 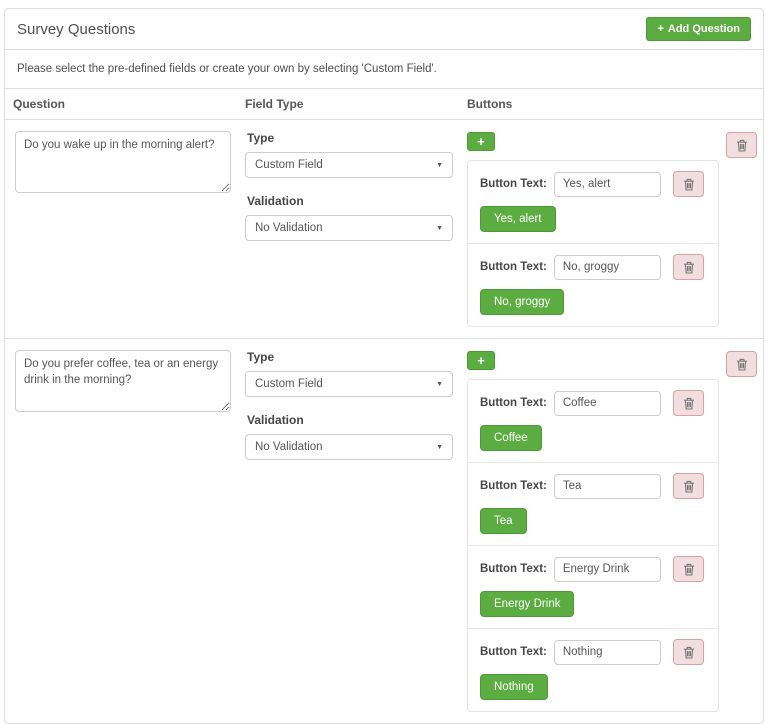 I want to click on button-preview: Energy Drink, so click(x=527, y=604).